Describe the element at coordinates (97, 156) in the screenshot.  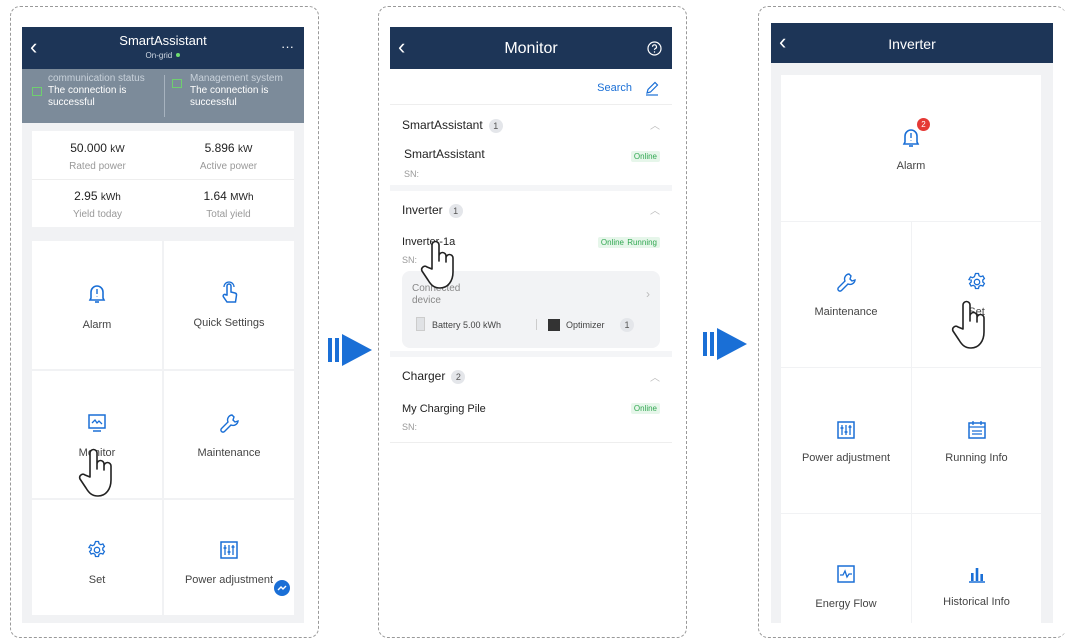
I see `stat-rated-power: 50.000 kW Rated power` at that location.